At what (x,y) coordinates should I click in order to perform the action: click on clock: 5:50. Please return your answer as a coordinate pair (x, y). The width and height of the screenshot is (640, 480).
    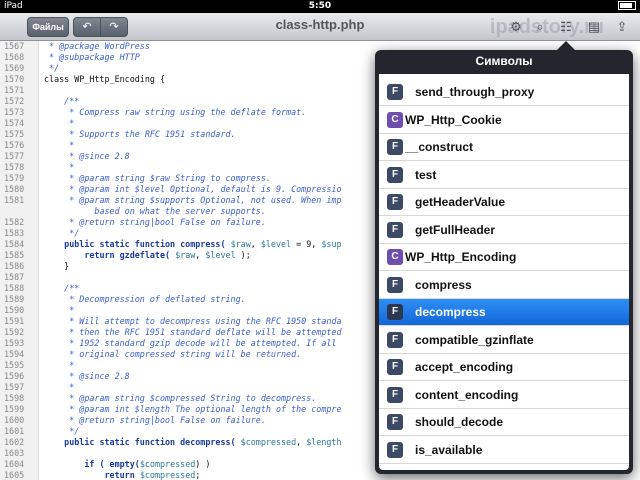
    Looking at the image, I should click on (320, 6).